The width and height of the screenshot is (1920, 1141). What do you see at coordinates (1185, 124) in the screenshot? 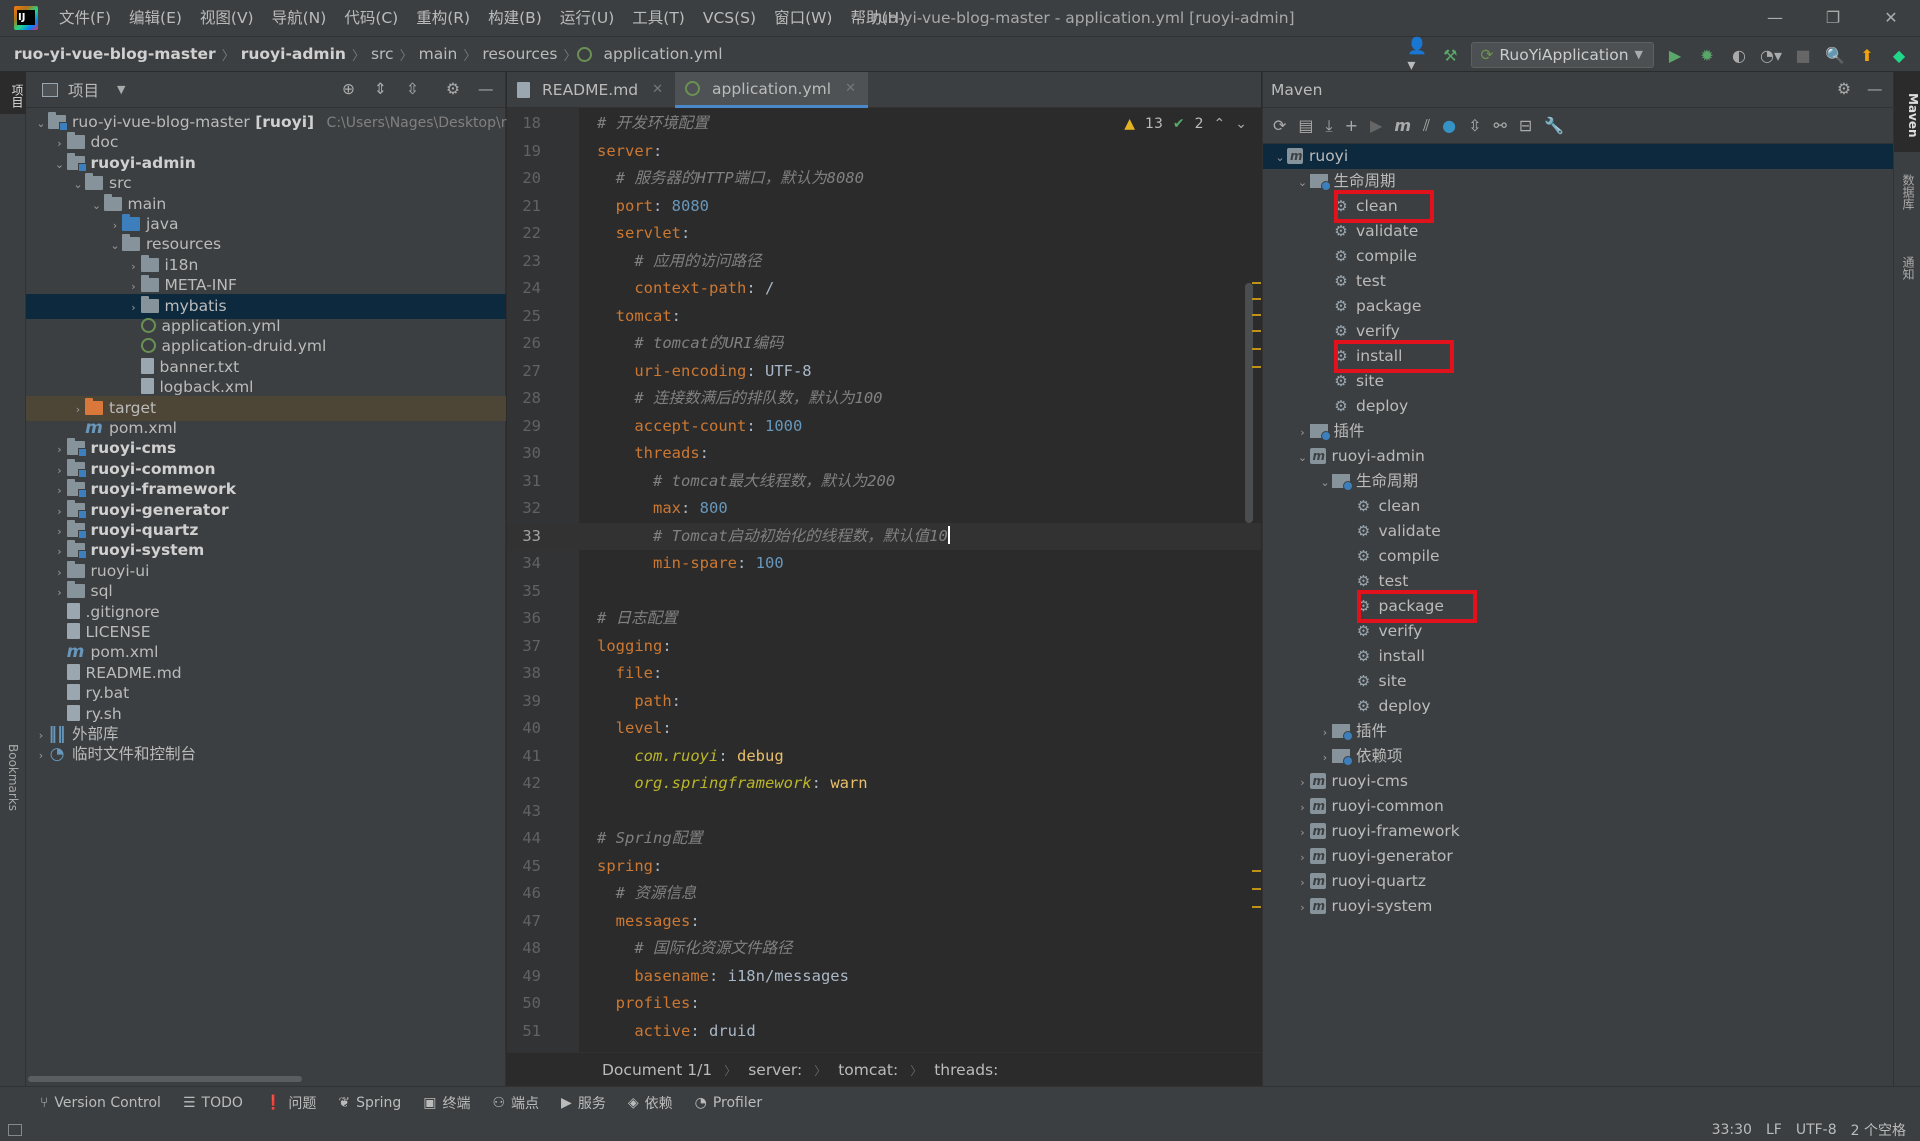
I see `inspection-widget: ▲ 13 ✔ 2 ⌃ ⌄` at bounding box center [1185, 124].